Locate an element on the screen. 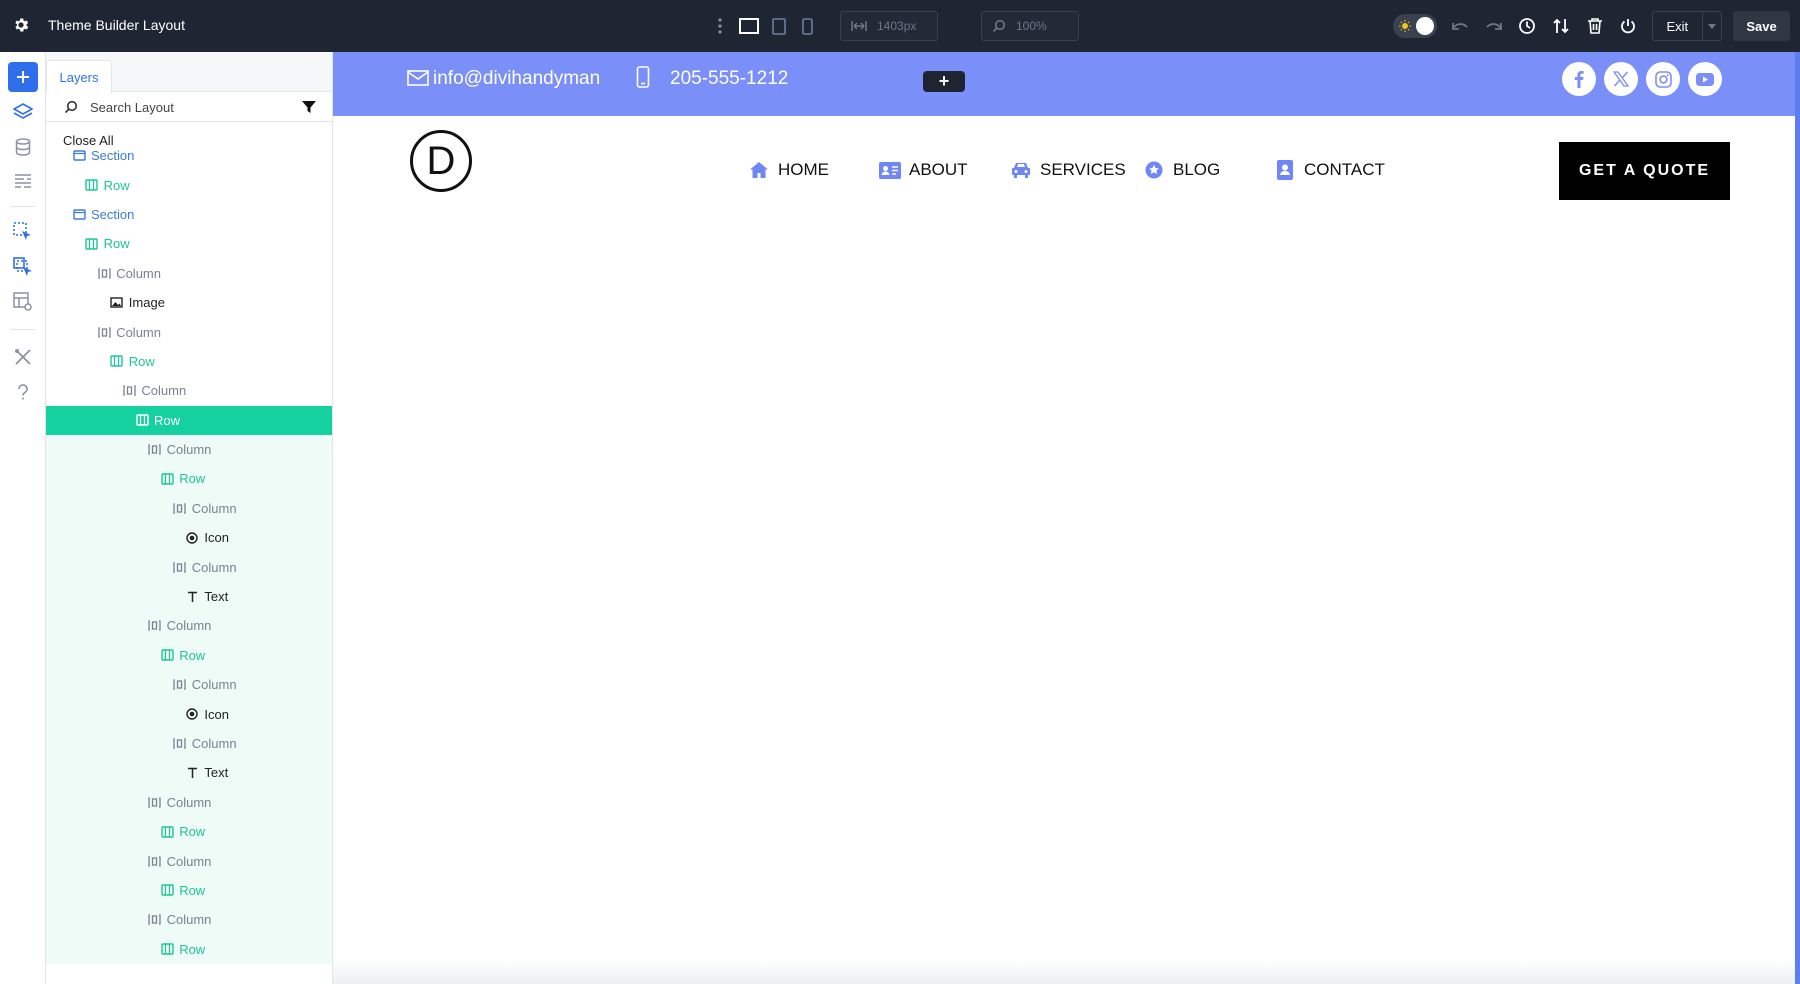 This screenshot has width=1800, height=984. layer-image: Image is located at coordinates (189, 302).